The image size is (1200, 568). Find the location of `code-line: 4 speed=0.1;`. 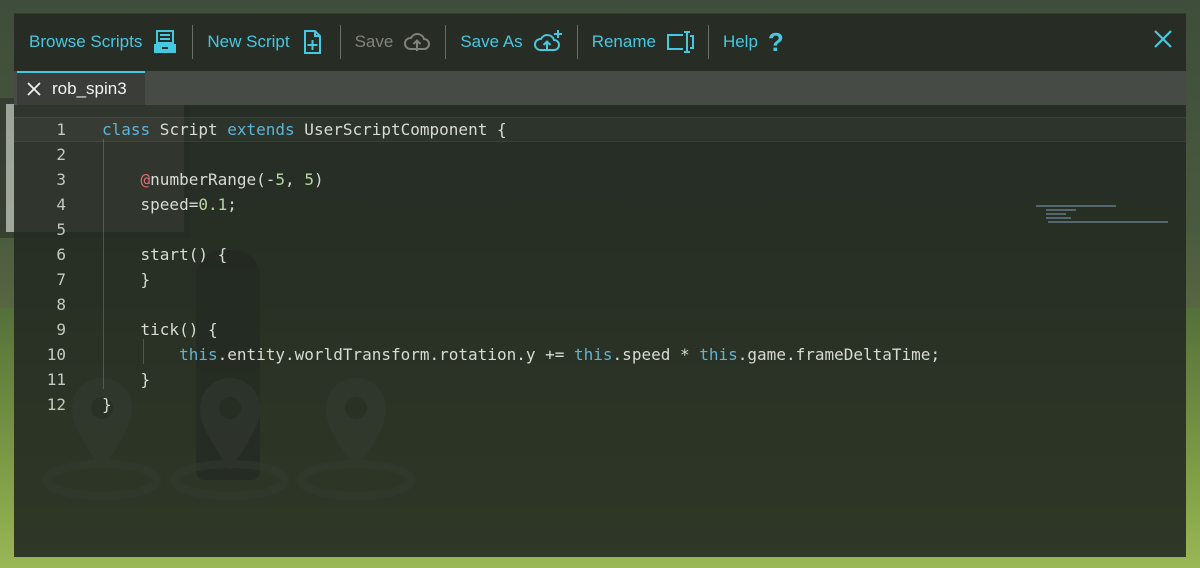

code-line: 4 speed=0.1; is located at coordinates (600, 204).